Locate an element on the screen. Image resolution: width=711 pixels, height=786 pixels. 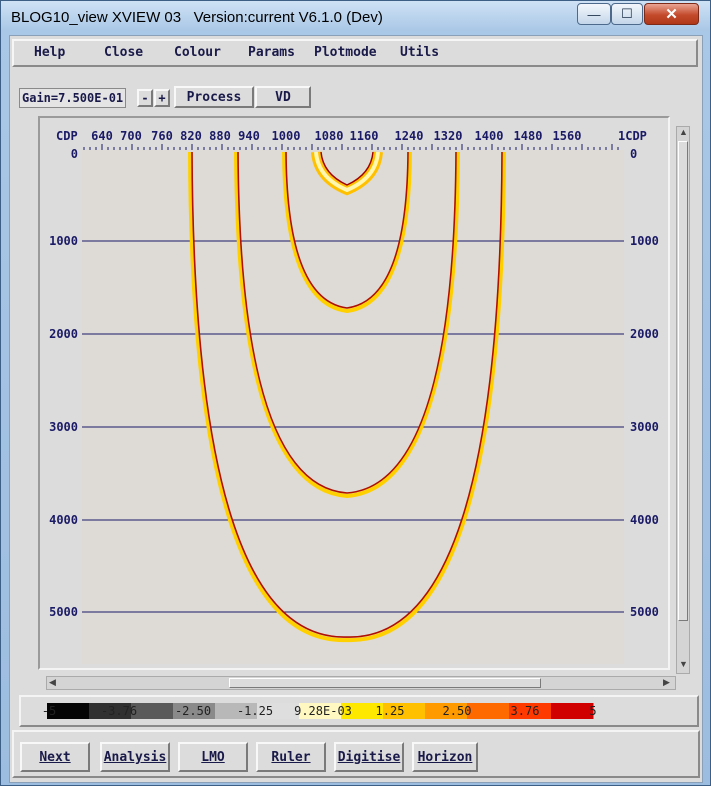
colorbar-label: 3.76 is located at coordinates (525, 711).